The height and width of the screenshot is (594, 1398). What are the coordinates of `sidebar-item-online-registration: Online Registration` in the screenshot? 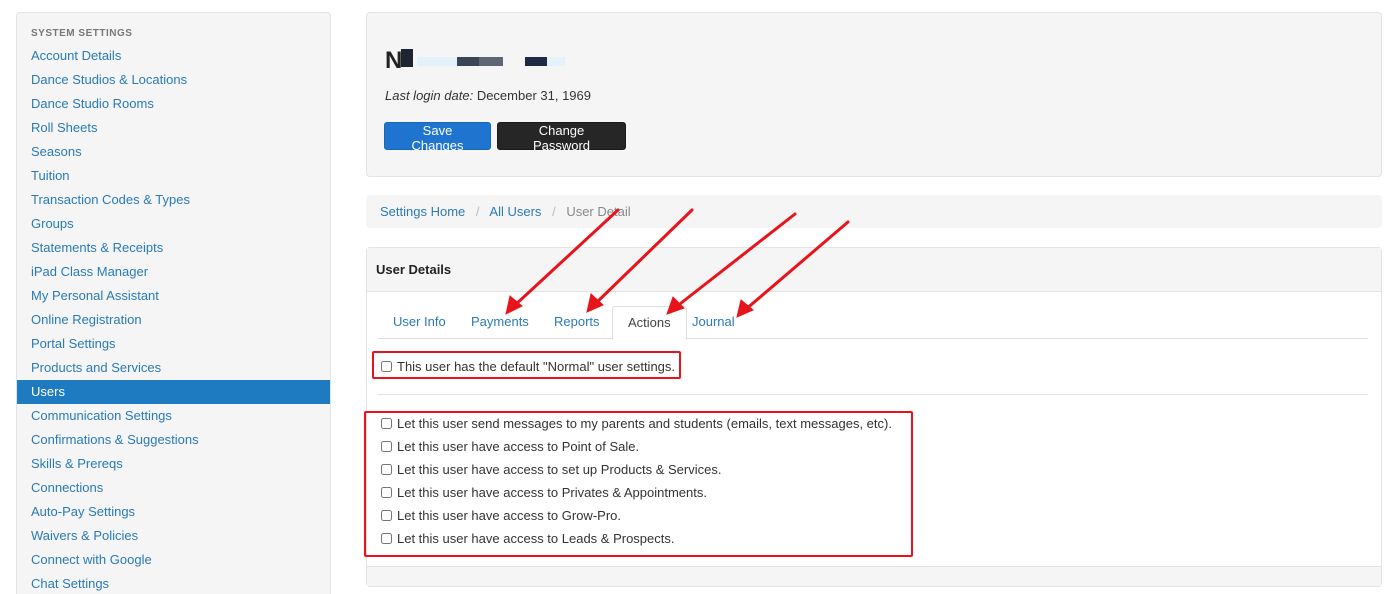 It's located at (173, 320).